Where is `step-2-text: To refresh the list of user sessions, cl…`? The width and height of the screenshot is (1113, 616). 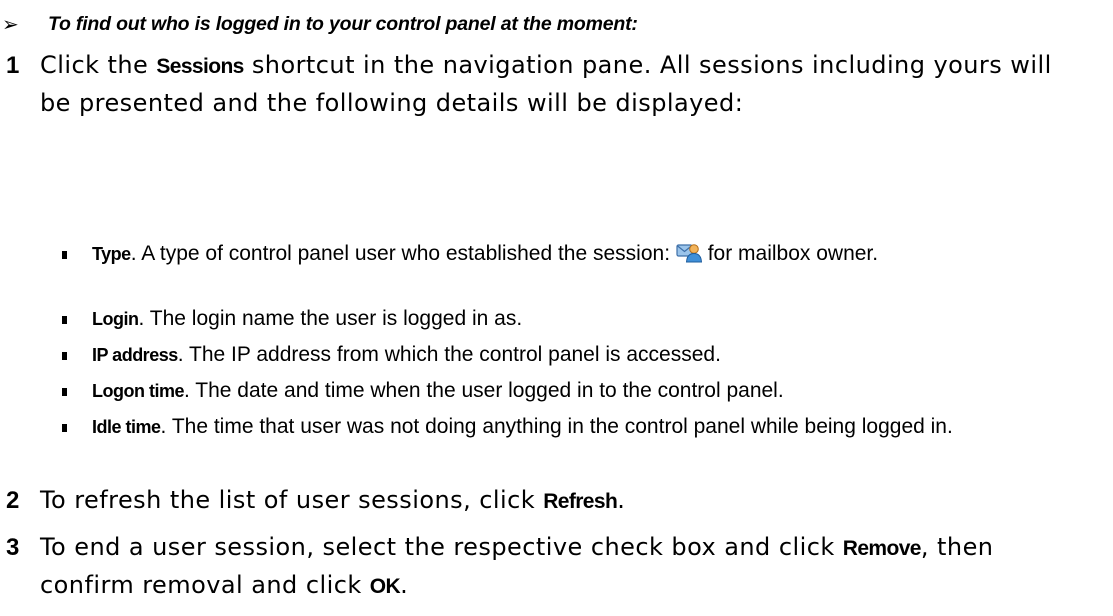 step-2-text: To refresh the list of user sessions, cl… is located at coordinates (332, 501).